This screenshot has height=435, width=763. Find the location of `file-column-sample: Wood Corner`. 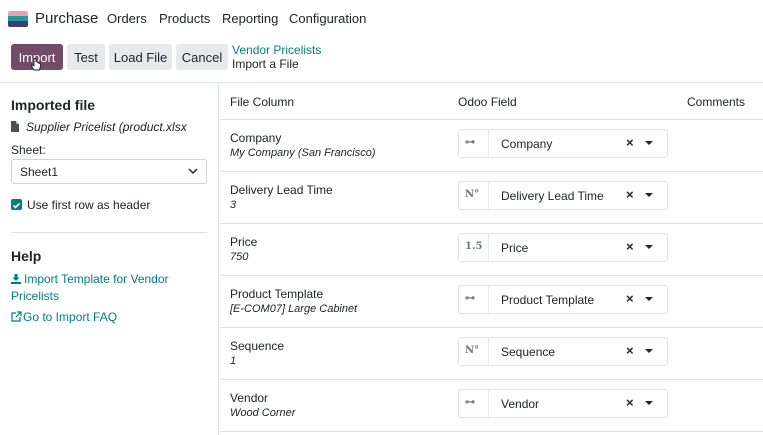

file-column-sample: Wood Corner is located at coordinates (263, 413).